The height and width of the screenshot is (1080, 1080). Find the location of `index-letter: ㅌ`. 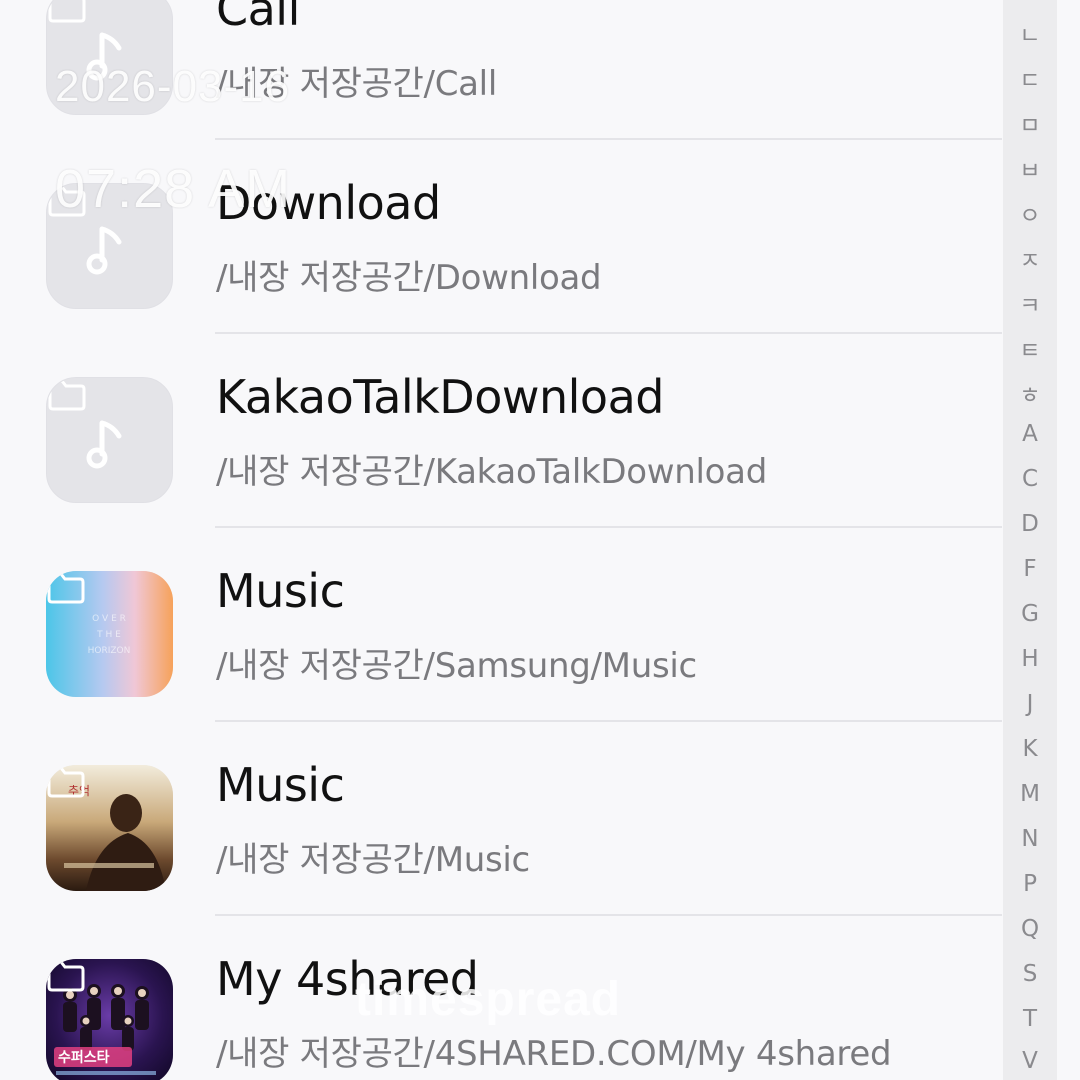

index-letter: ㅌ is located at coordinates (1030, 348).